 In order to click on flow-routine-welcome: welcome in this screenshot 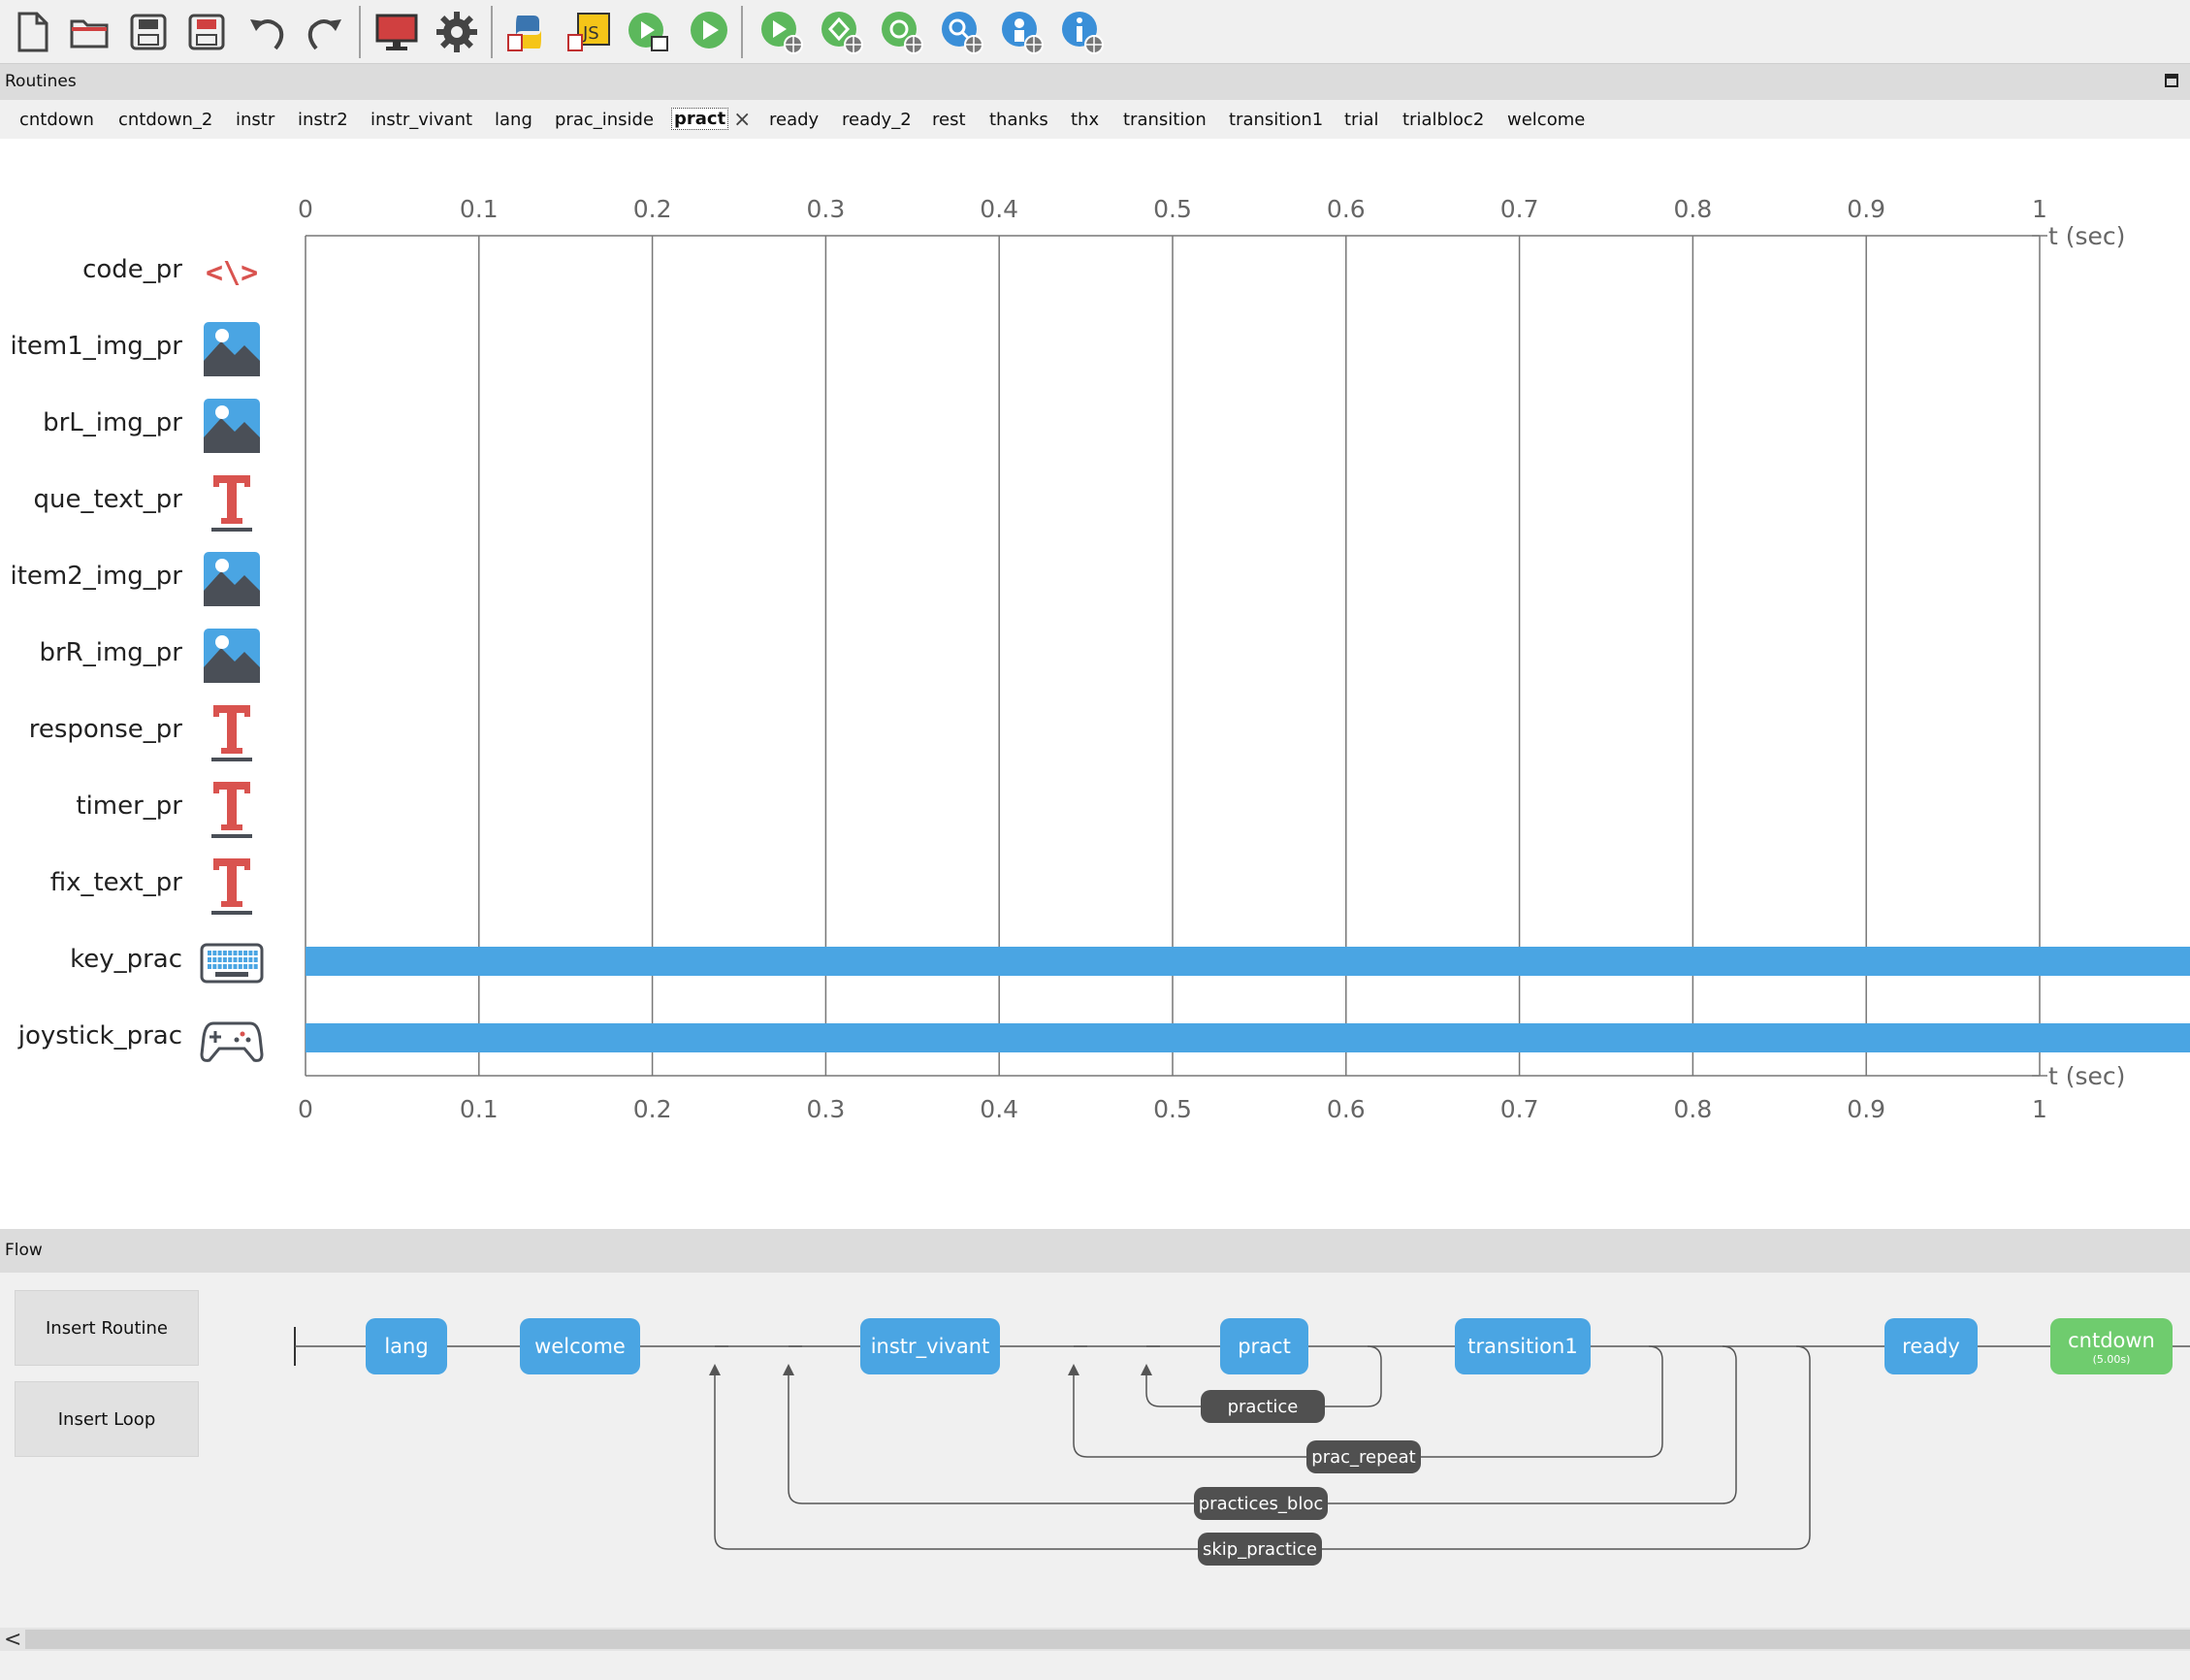, I will do `click(580, 1346)`.